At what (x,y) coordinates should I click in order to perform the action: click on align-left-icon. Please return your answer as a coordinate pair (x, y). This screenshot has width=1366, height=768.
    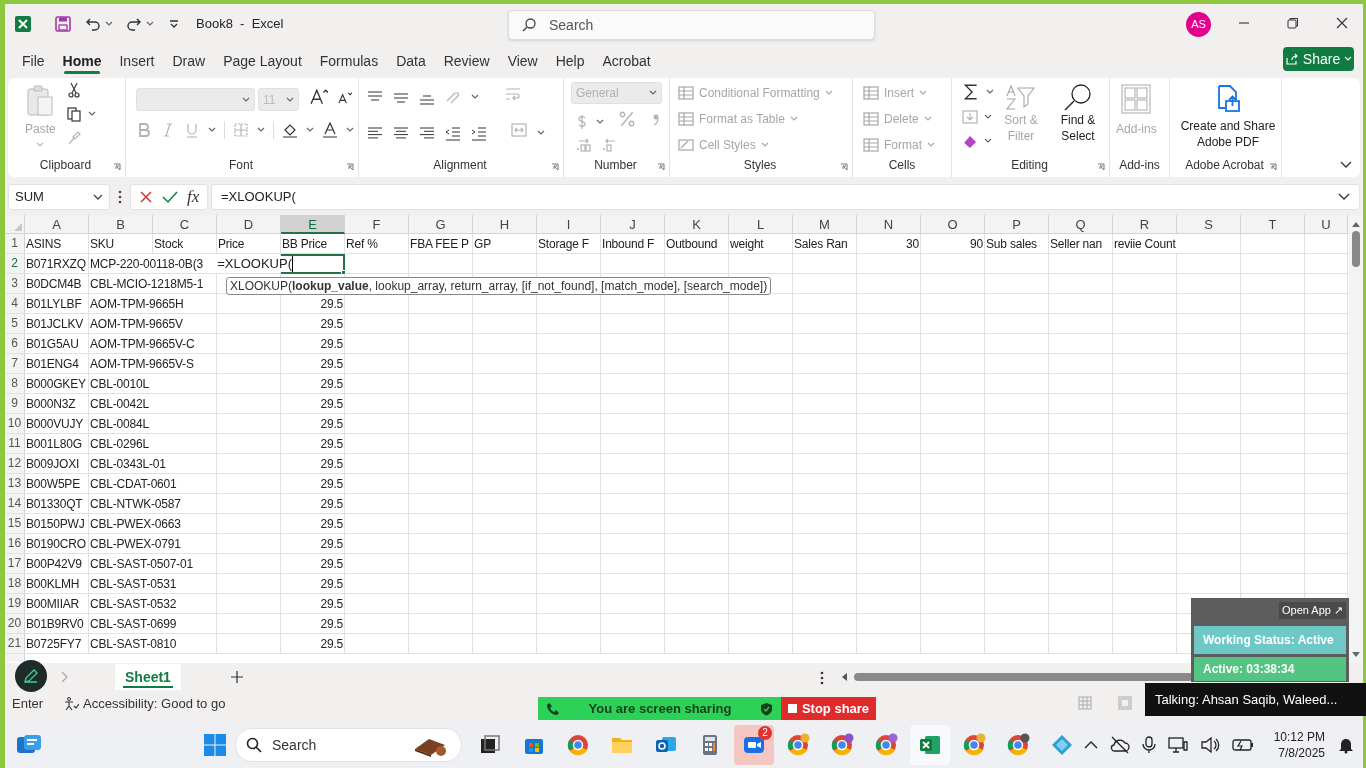
    Looking at the image, I should click on (375, 132).